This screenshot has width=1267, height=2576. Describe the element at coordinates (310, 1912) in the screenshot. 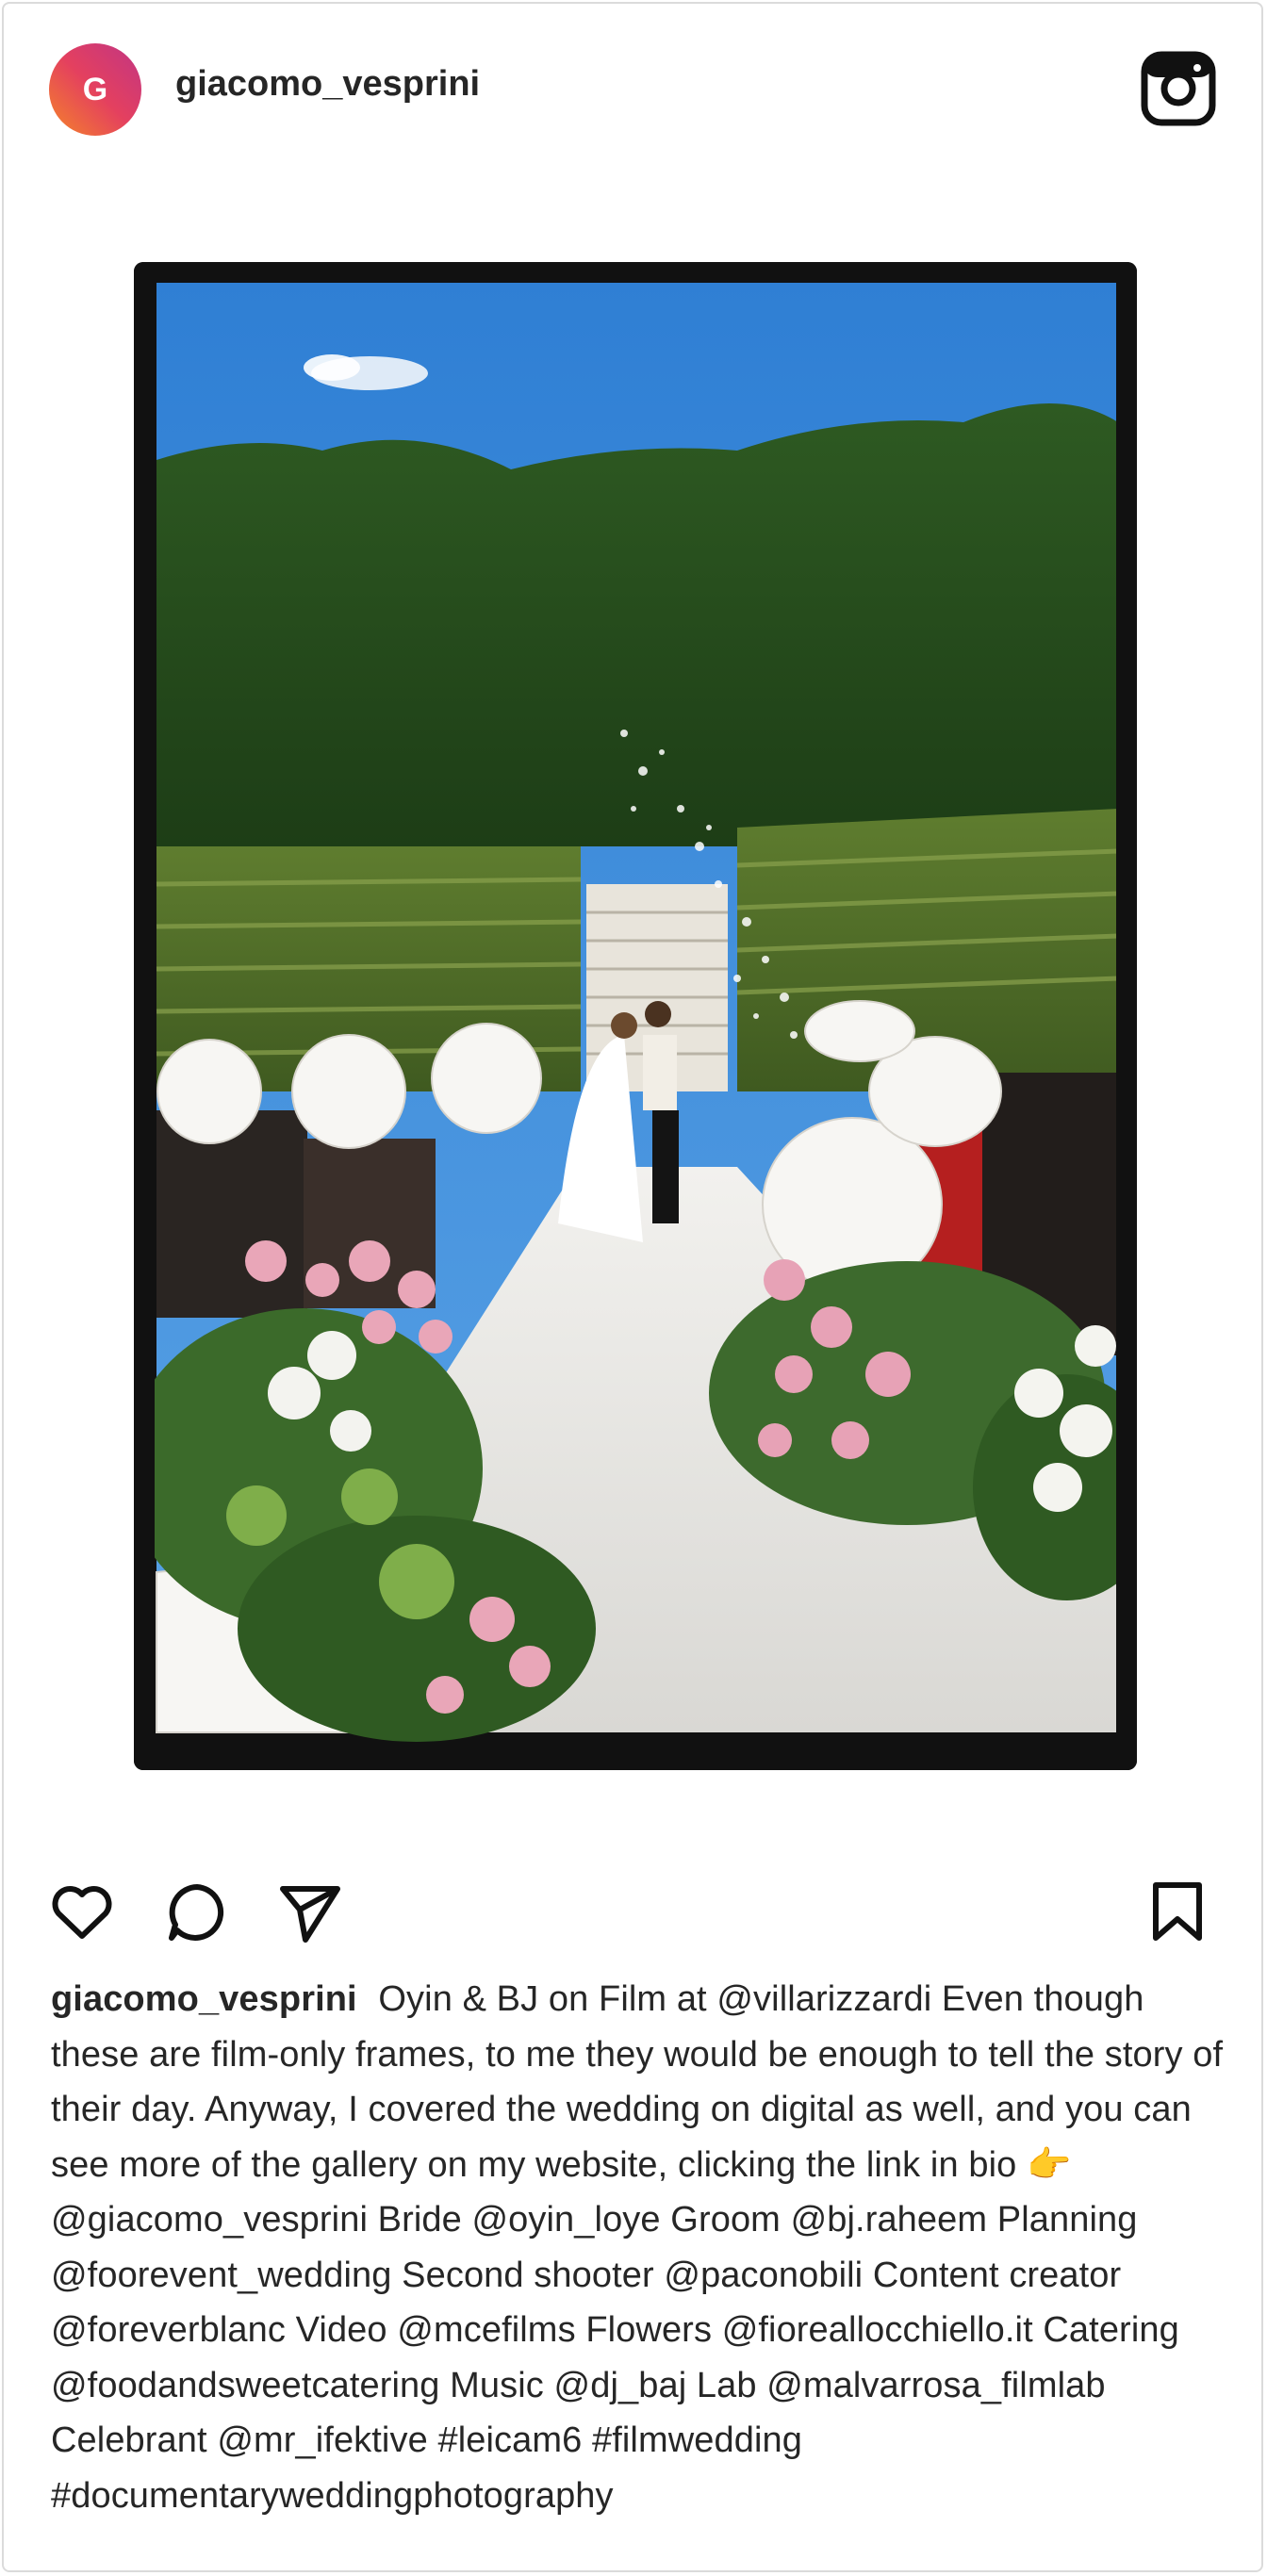

I see `send-icon` at that location.